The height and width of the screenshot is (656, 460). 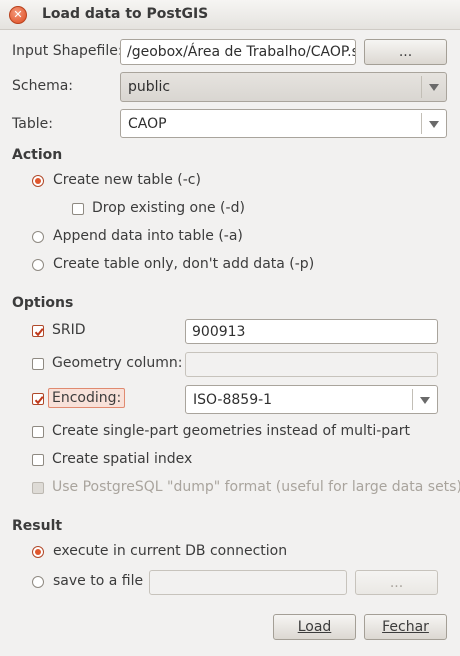 What do you see at coordinates (147, 124) in the screenshot?
I see `table-value: CAOP` at bounding box center [147, 124].